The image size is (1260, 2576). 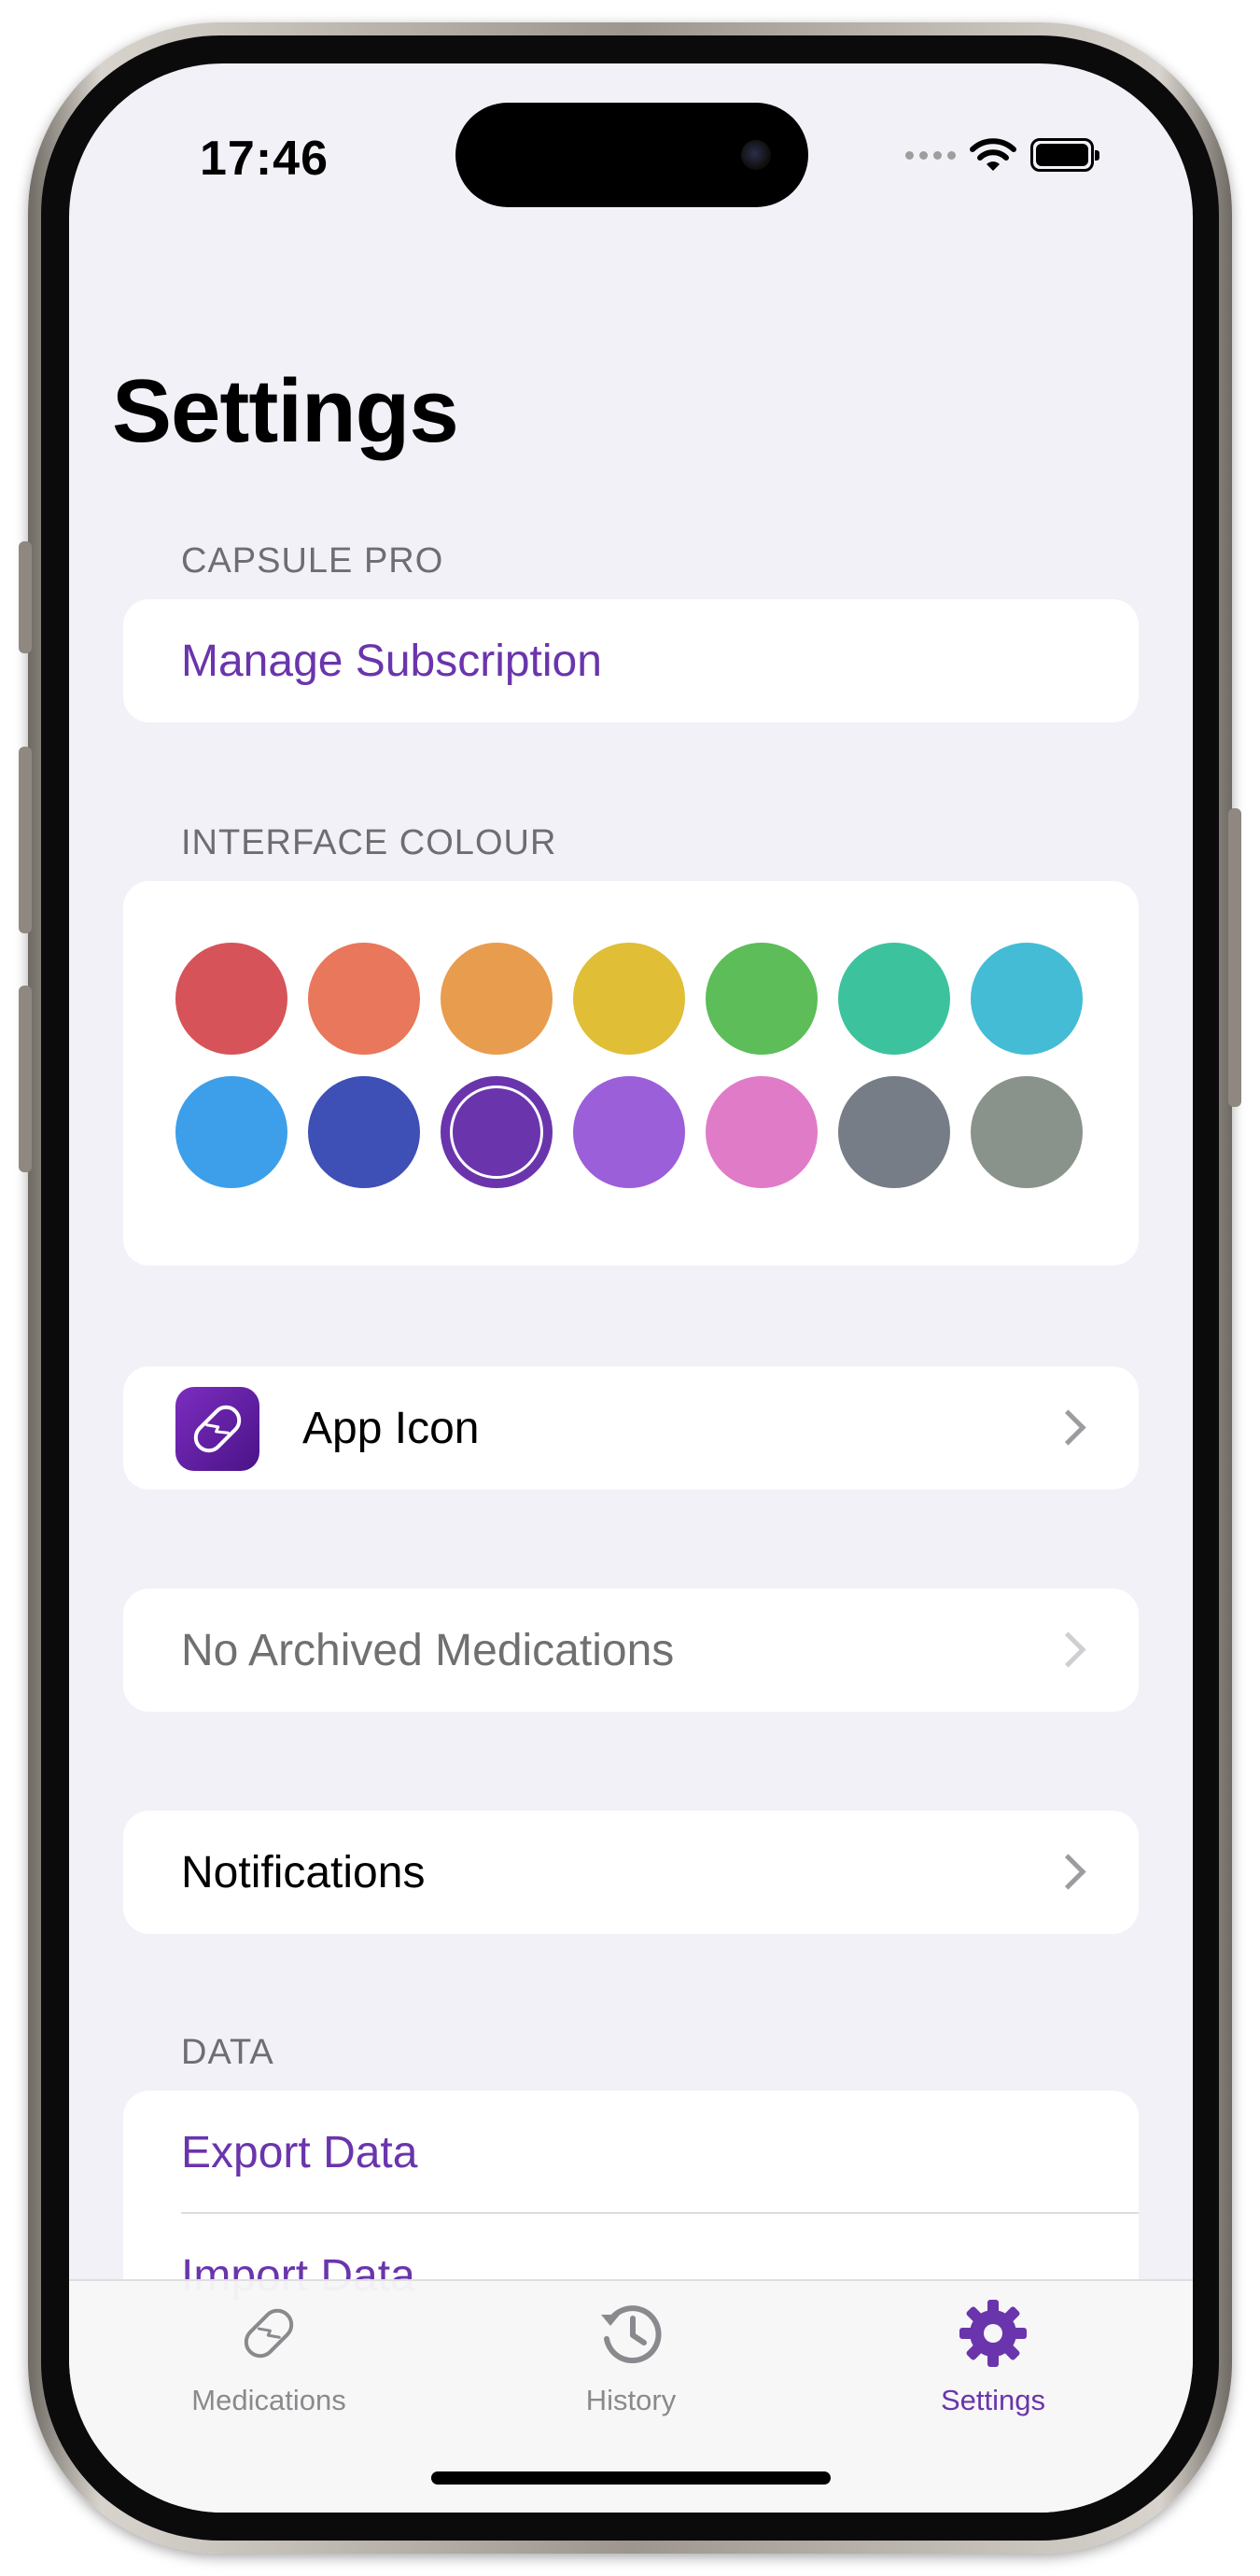 What do you see at coordinates (303, 1872) in the screenshot?
I see `notifications-label: Notifications` at bounding box center [303, 1872].